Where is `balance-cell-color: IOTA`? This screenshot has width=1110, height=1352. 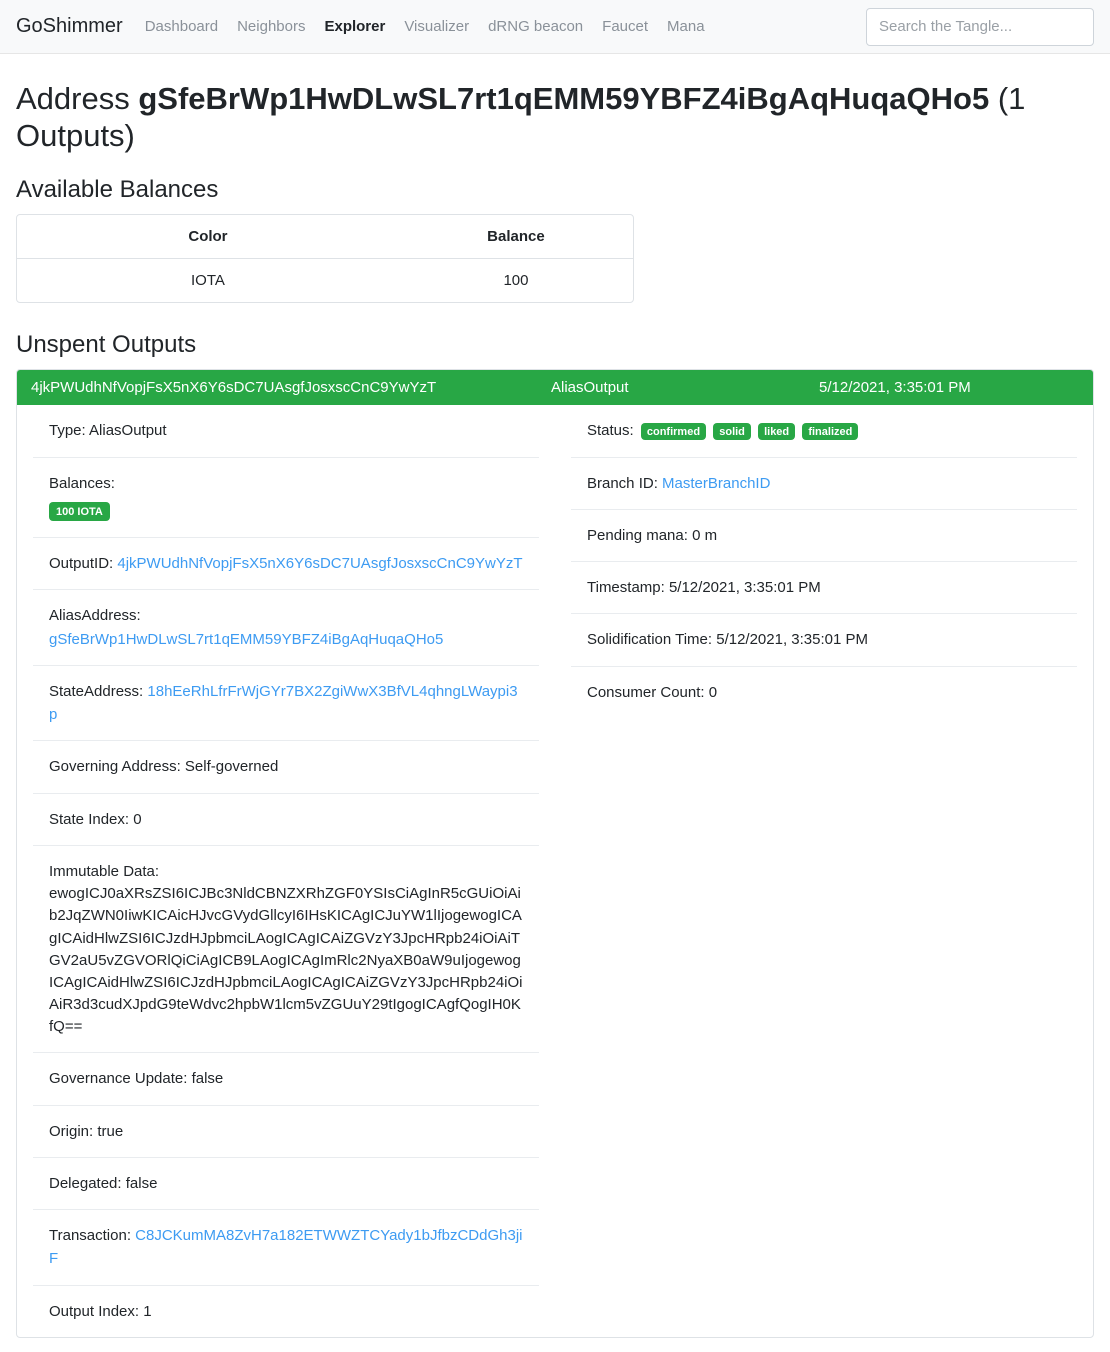
balance-cell-color: IOTA is located at coordinates (208, 281).